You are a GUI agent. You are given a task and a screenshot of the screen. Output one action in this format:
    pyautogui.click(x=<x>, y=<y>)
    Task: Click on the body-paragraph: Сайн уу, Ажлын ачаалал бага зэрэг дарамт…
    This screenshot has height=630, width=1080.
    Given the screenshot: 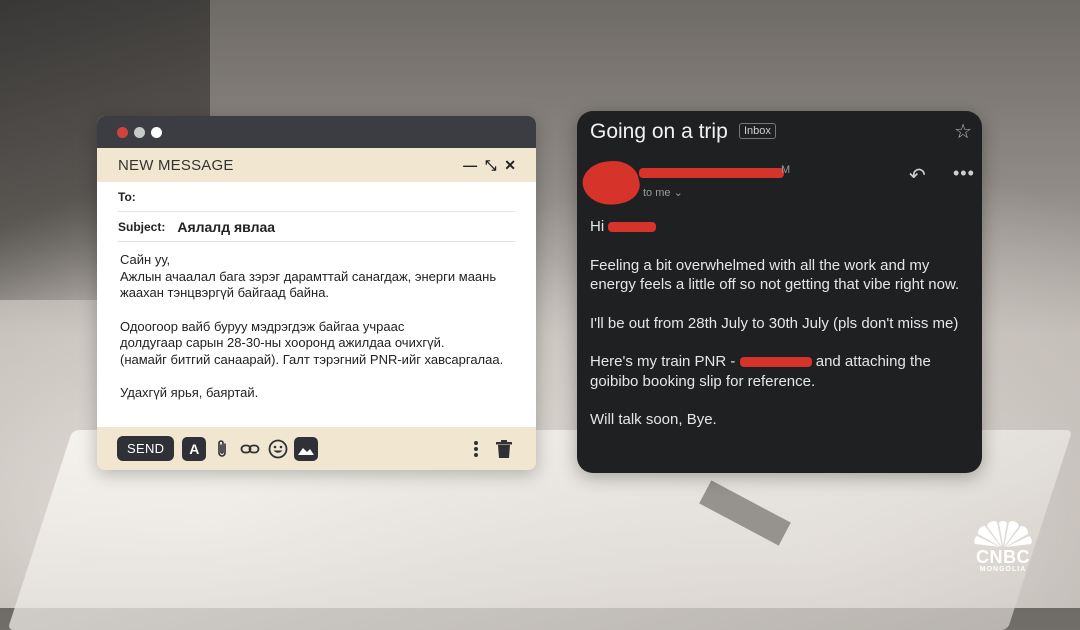 What is the action you would take?
    pyautogui.click(x=308, y=276)
    